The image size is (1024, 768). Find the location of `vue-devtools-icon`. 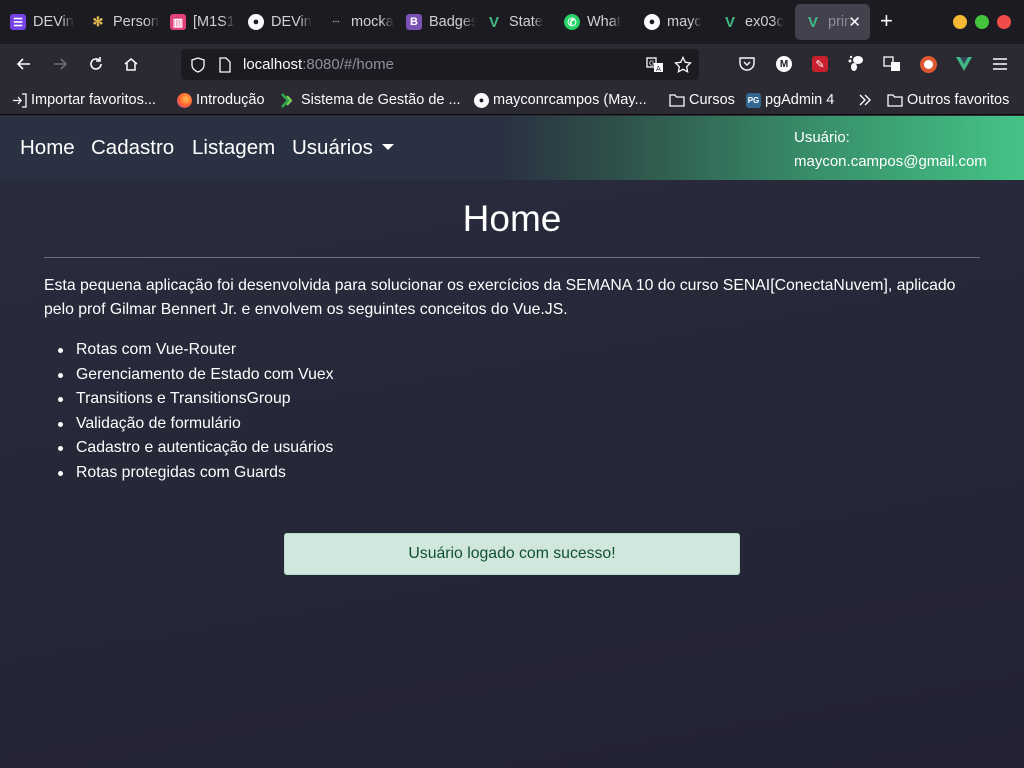

vue-devtools-icon is located at coordinates (964, 64).